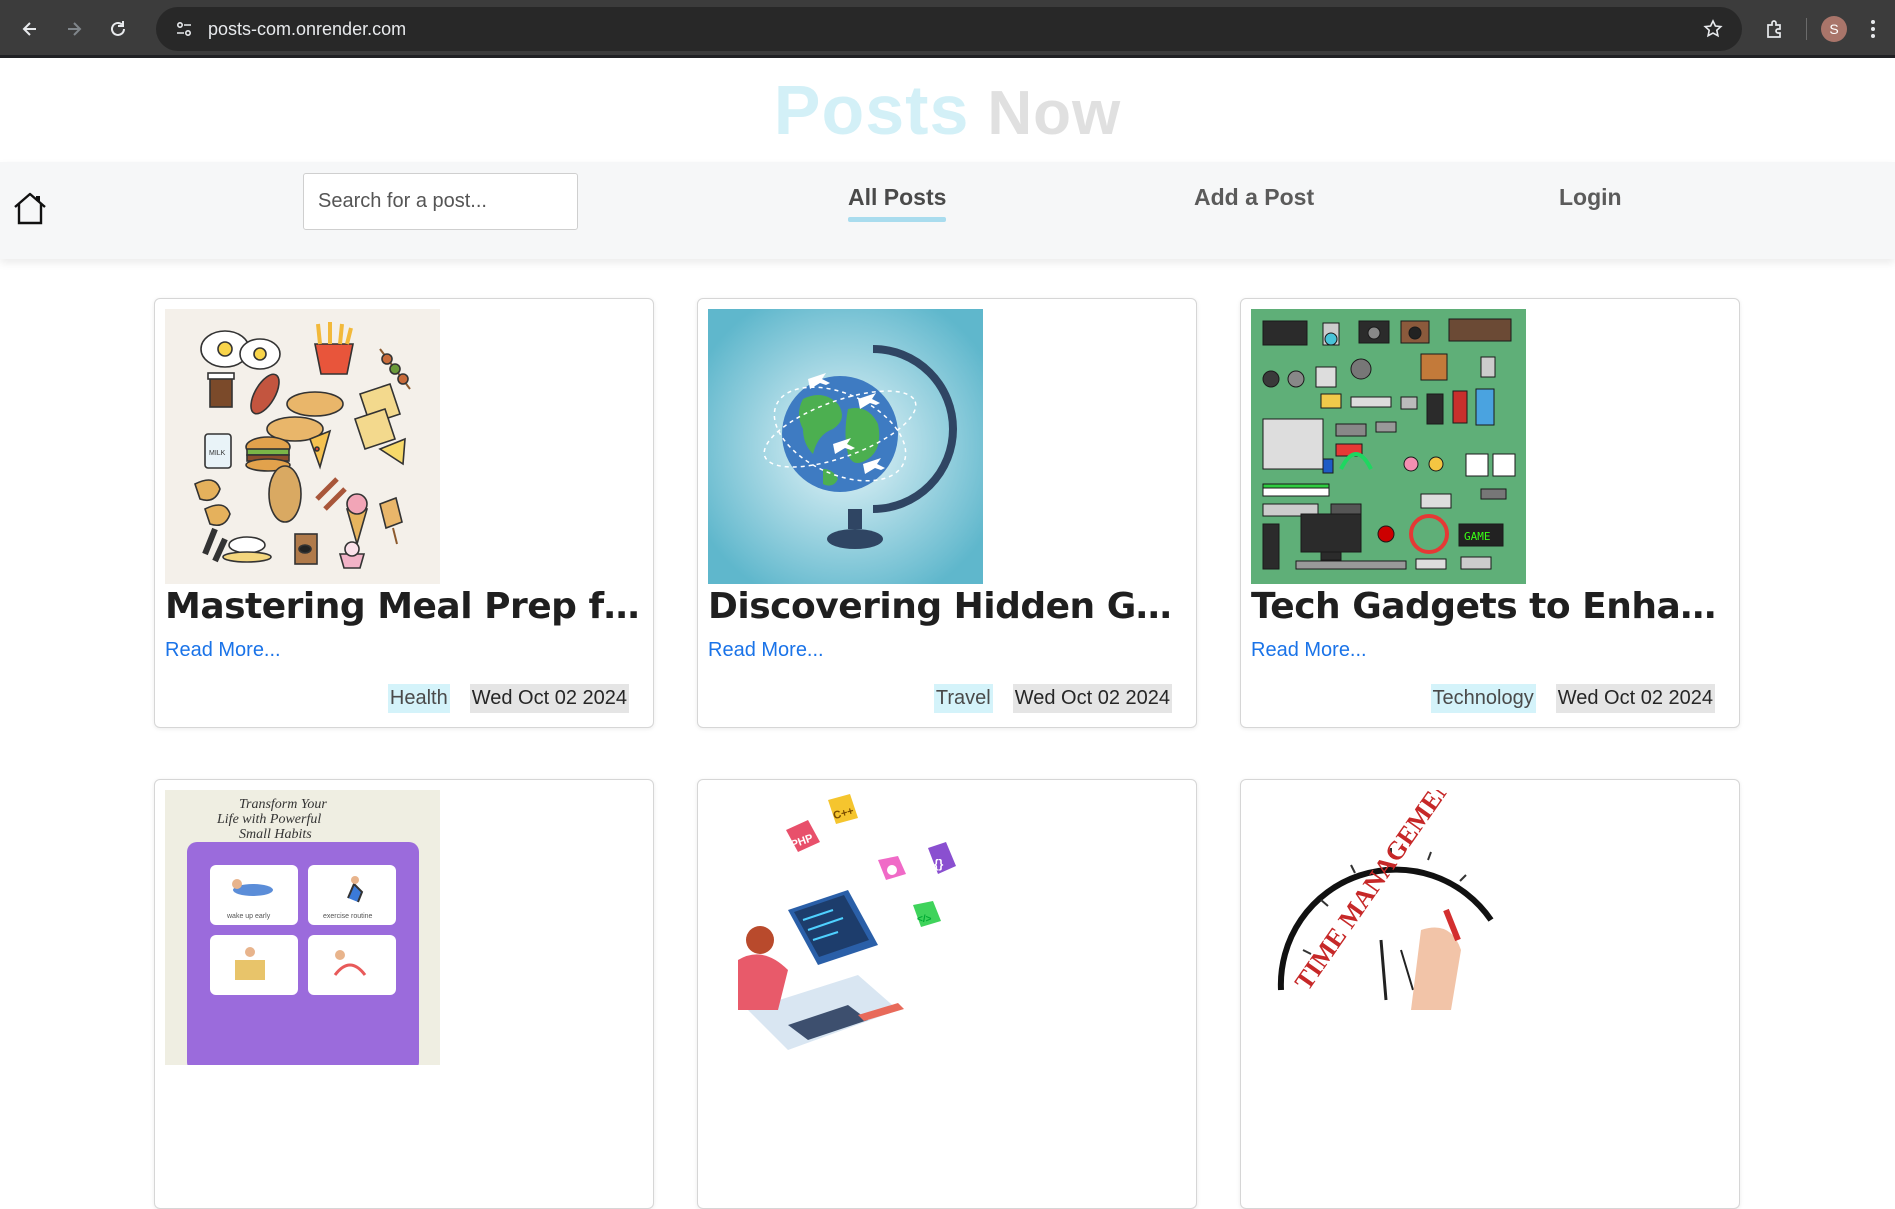 The image size is (1895, 1209). I want to click on post-image-gadgets: GAME, so click(1388, 446).